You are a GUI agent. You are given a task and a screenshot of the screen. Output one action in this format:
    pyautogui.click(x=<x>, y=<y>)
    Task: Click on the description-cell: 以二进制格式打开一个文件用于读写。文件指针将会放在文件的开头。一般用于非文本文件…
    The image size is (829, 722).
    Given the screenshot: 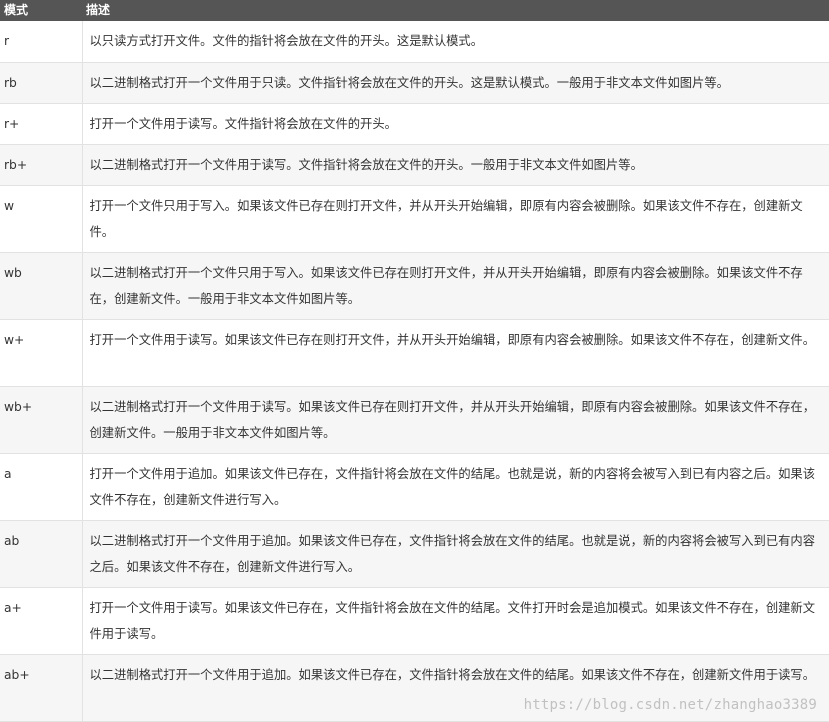 What is the action you would take?
    pyautogui.click(x=455, y=165)
    